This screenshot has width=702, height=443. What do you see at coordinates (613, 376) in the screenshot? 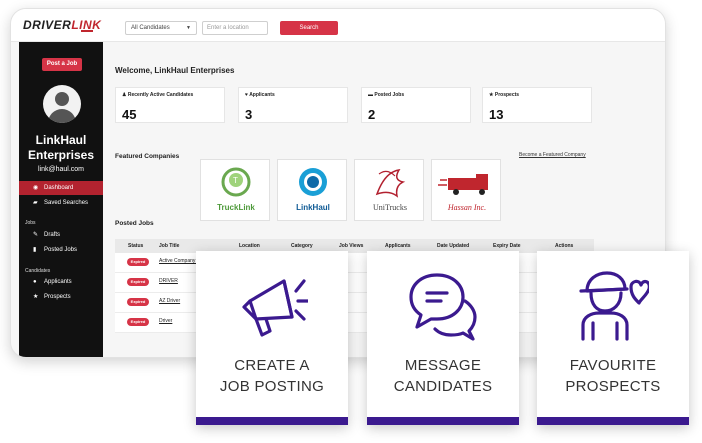
I see `card-title: FAVOURITE PROSPECTS` at bounding box center [613, 376].